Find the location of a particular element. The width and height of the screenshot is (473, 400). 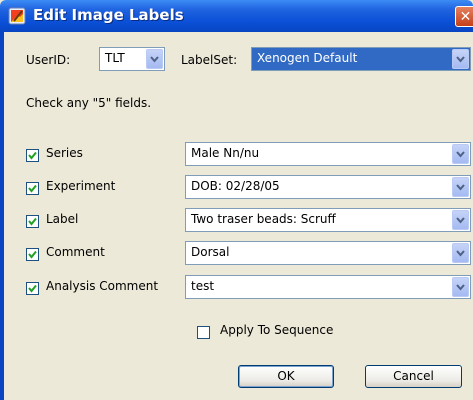

analysis-comment-label: Analysis Comment is located at coordinates (102, 286).